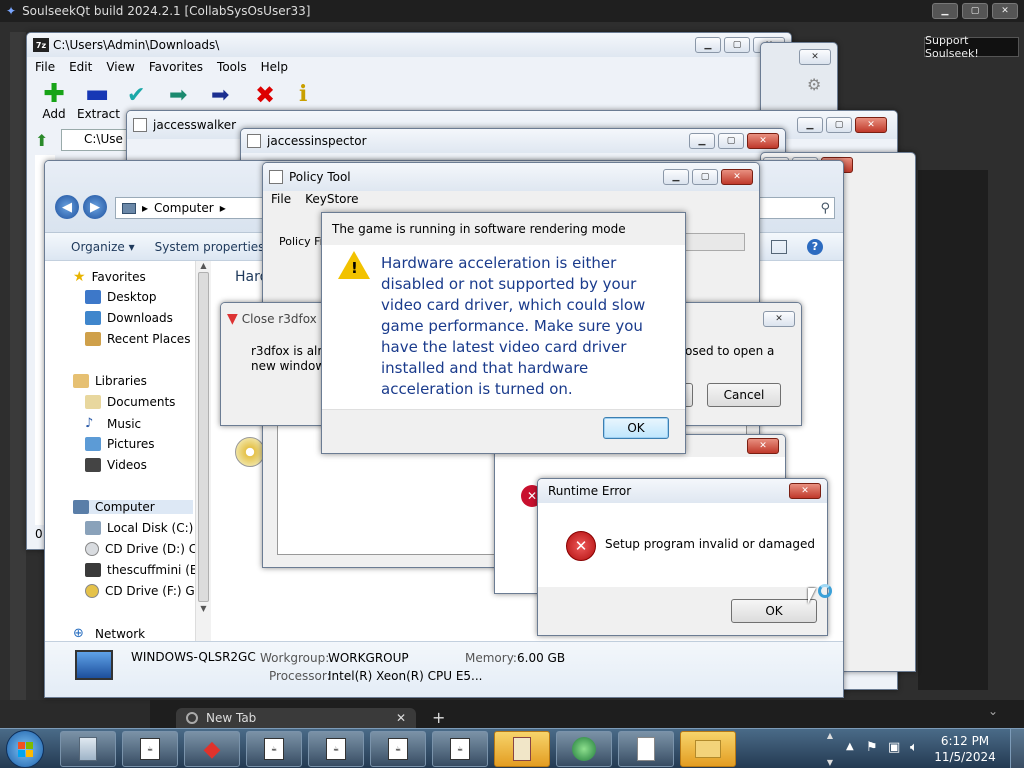  What do you see at coordinates (116, 465) in the screenshot?
I see `nav-videos: Videos` at bounding box center [116, 465].